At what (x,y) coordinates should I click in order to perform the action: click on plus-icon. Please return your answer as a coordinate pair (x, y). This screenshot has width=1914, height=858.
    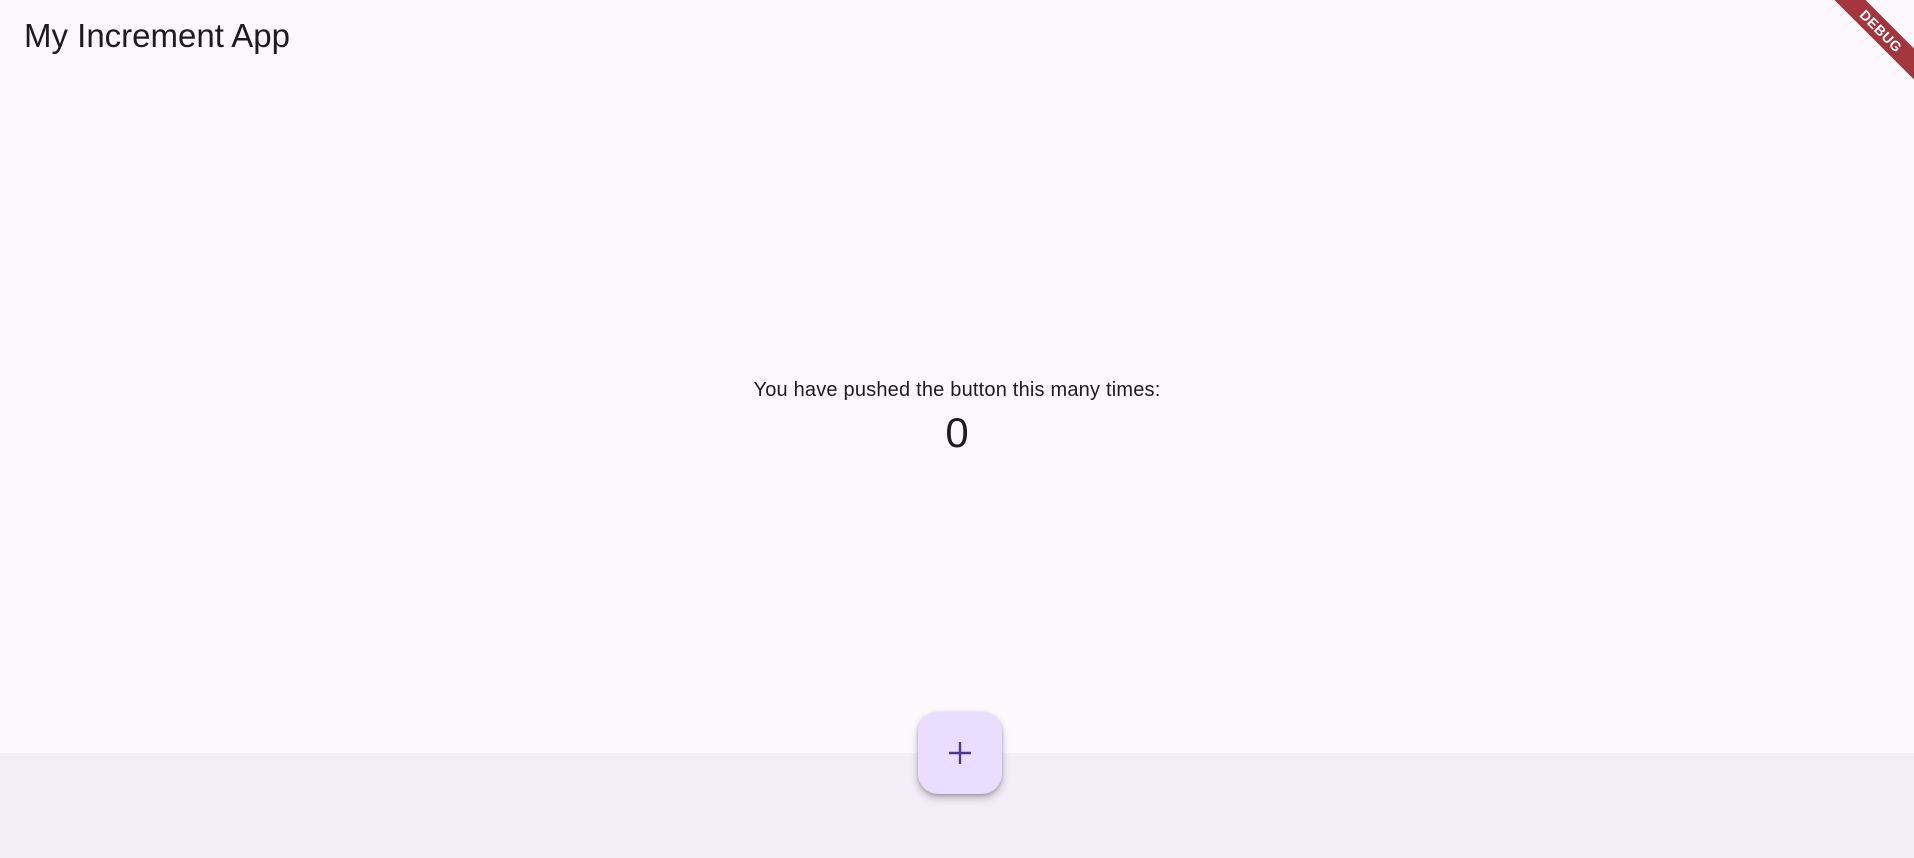
    Looking at the image, I should click on (960, 753).